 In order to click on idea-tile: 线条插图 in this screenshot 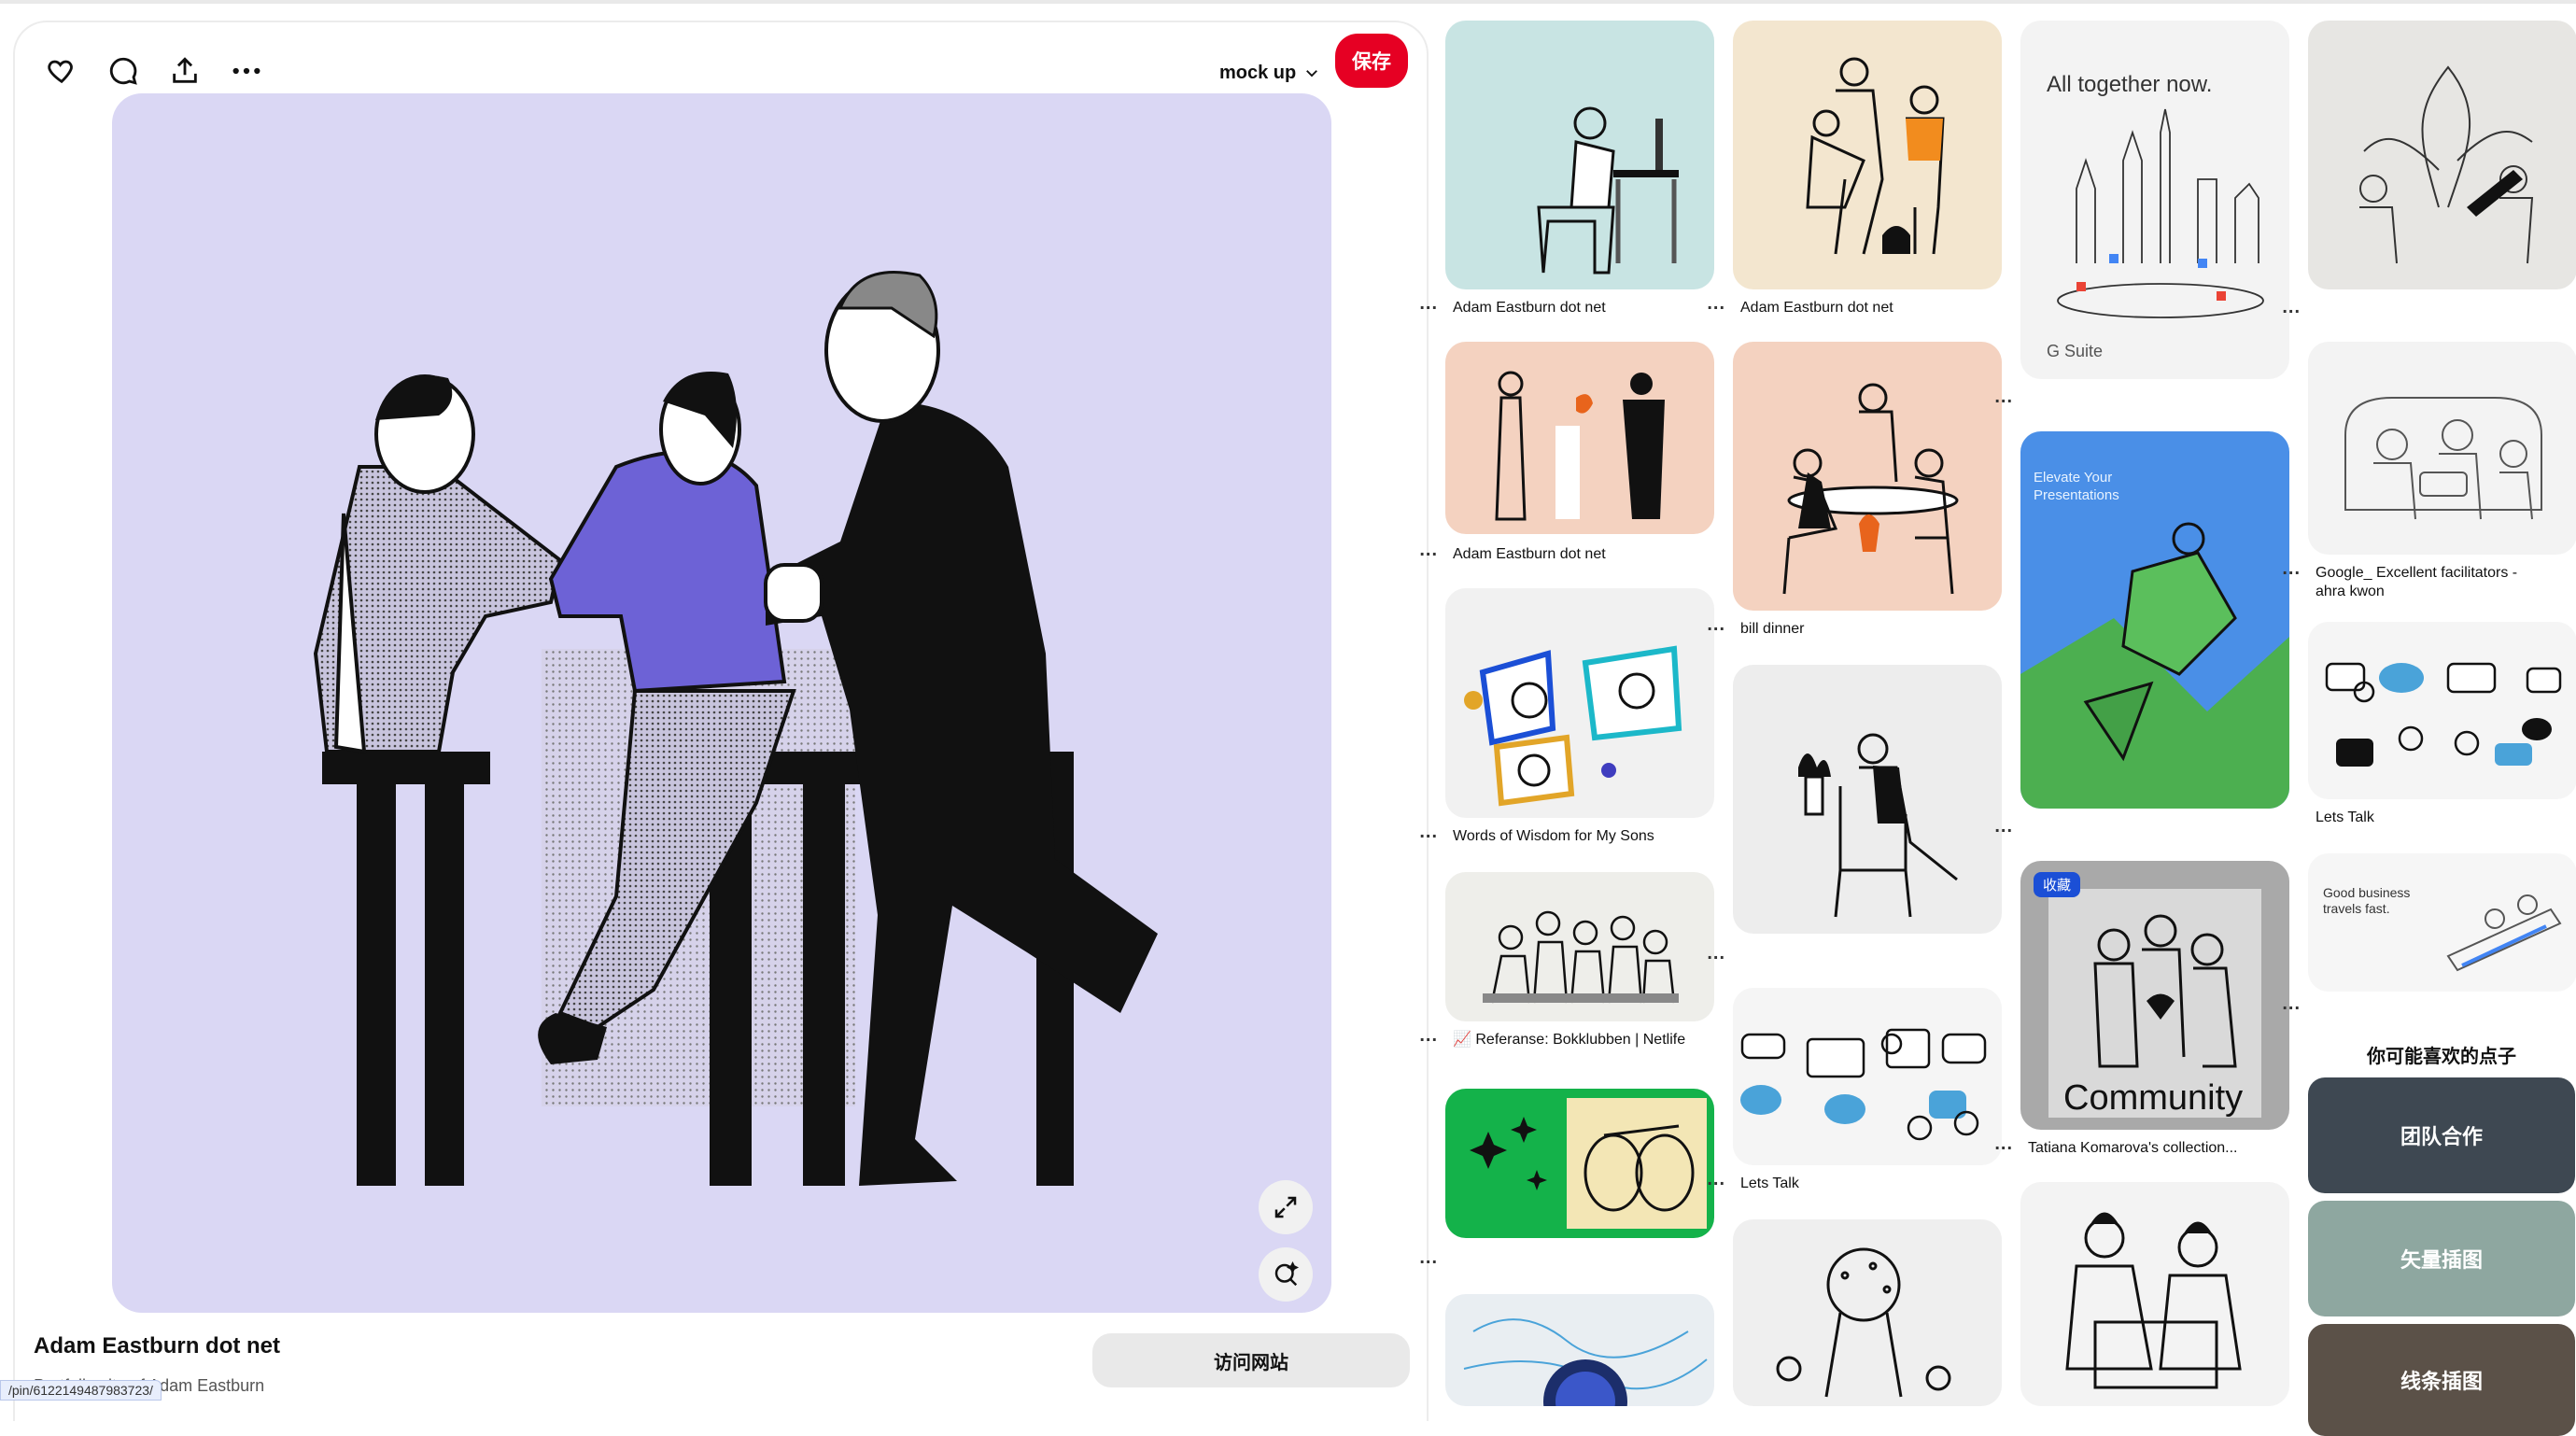, I will do `click(2441, 1380)`.